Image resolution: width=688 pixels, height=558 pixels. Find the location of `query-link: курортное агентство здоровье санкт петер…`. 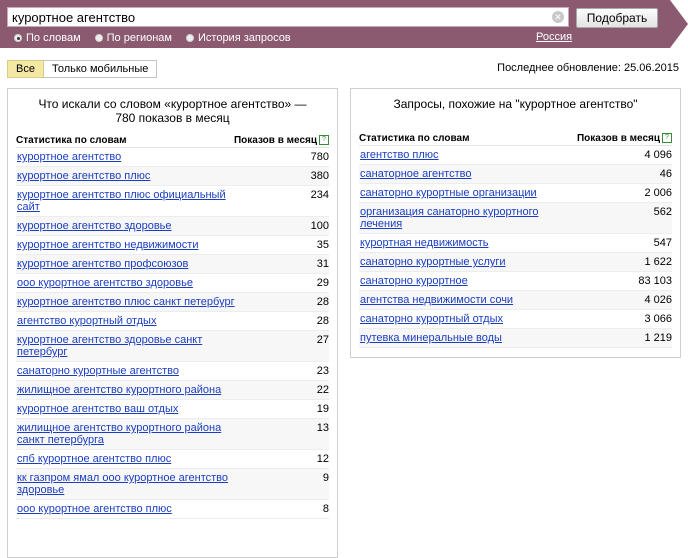

query-link: курортное агентство здоровье санкт петер… is located at coordinates (127, 346).